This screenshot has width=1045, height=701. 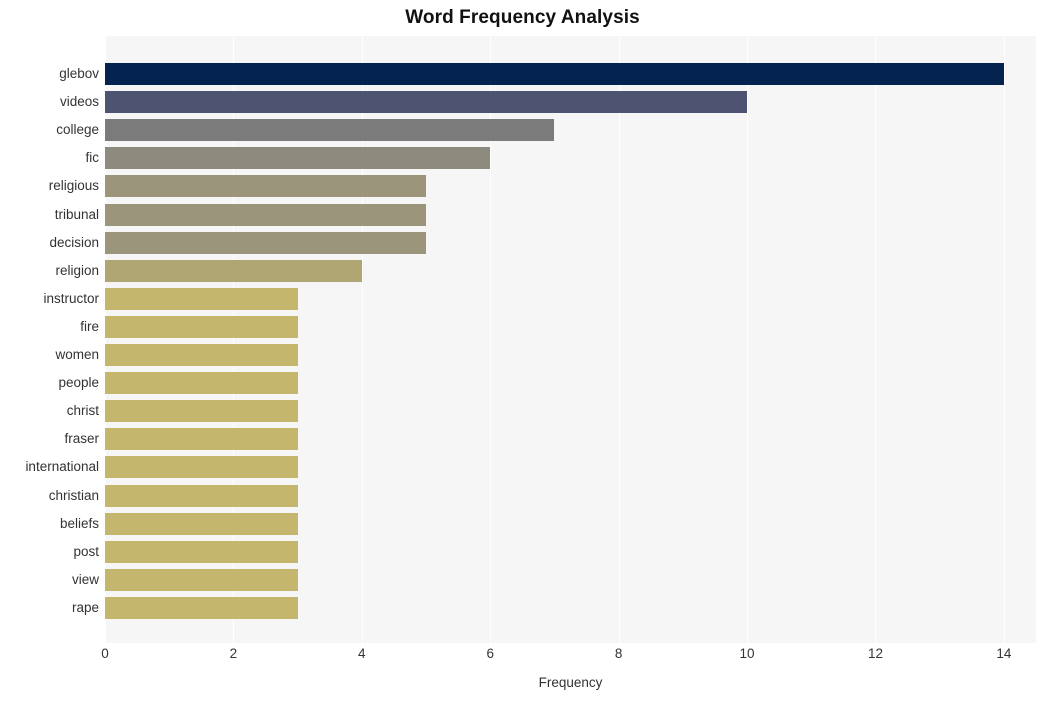 I want to click on bar-religious, so click(x=266, y=186).